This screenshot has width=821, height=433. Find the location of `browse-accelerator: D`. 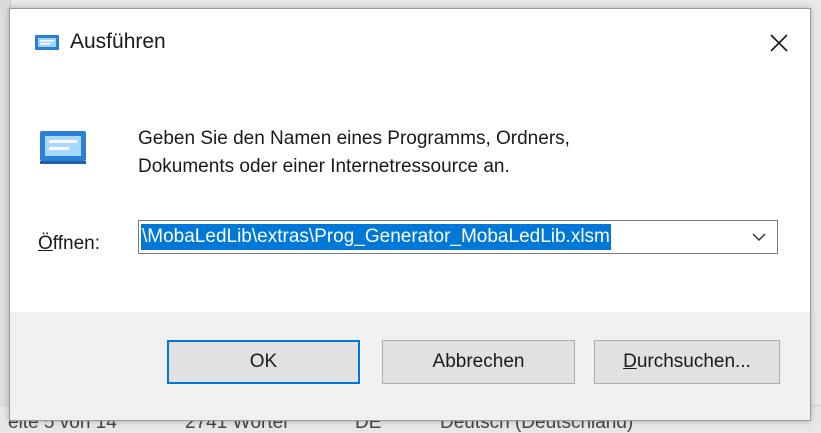

browse-accelerator: D is located at coordinates (630, 361).